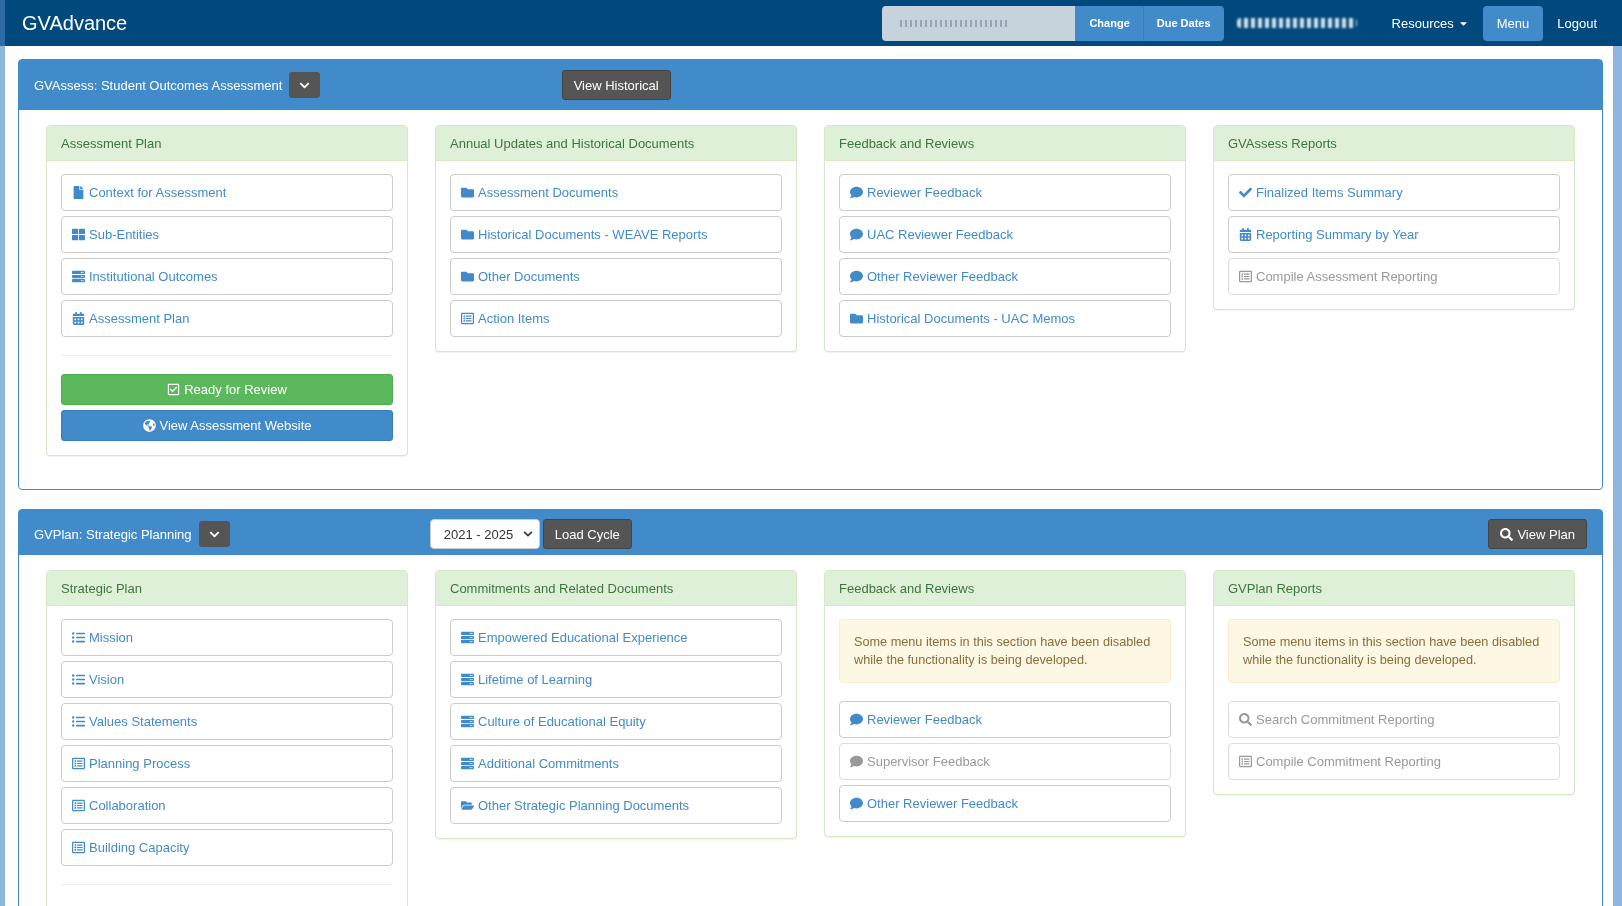 The height and width of the screenshot is (906, 1622). Describe the element at coordinates (227, 318) in the screenshot. I see `menu-item: Assessment Plan` at that location.